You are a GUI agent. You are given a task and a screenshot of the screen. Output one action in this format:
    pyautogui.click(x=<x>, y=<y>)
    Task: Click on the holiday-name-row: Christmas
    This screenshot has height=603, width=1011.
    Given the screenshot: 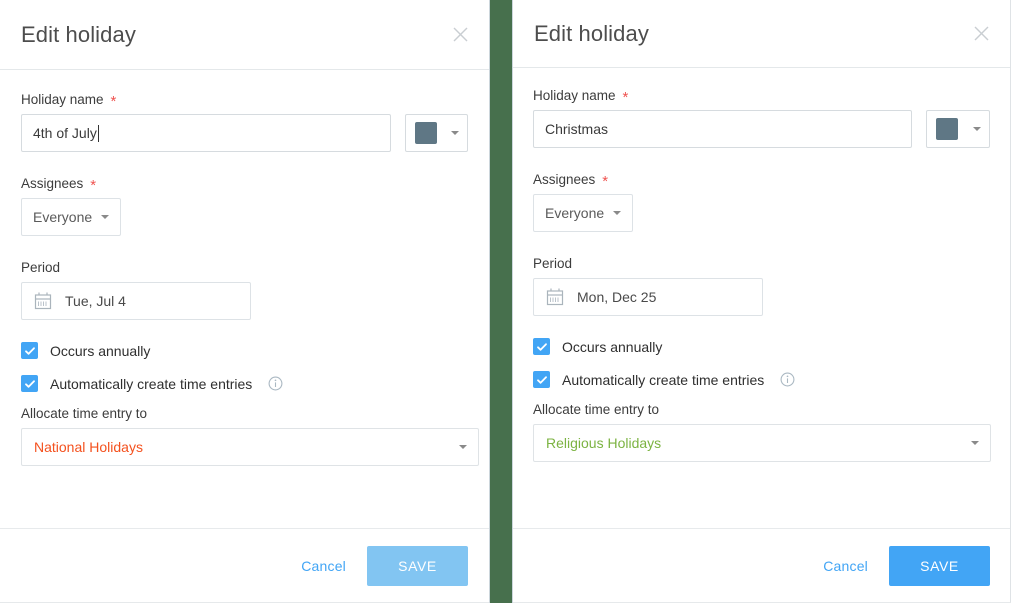 What is the action you would take?
    pyautogui.click(x=761, y=129)
    